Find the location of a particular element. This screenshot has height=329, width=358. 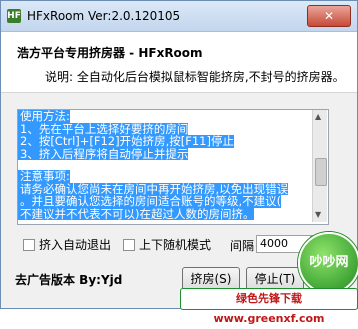

textarea-scrollbar: ▲ ▼ is located at coordinates (319, 166).